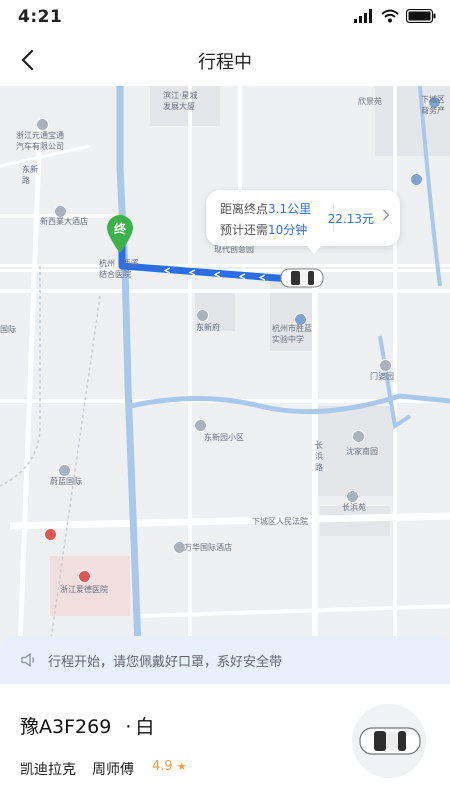 This screenshot has height=800, width=450. Describe the element at coordinates (66, 481) in the screenshot. I see `map-label: 蔚蓝国际` at that location.